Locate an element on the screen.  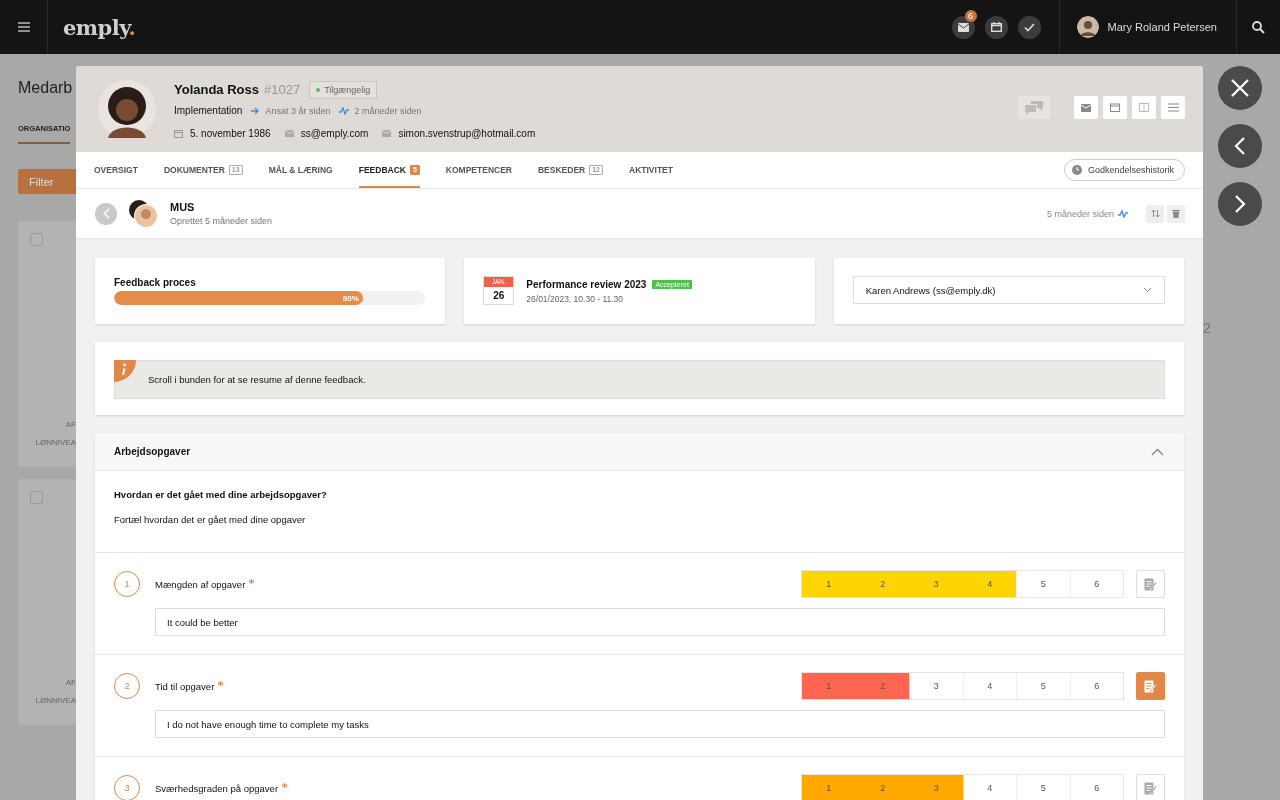
trash-icon is located at coordinates (1176, 213).